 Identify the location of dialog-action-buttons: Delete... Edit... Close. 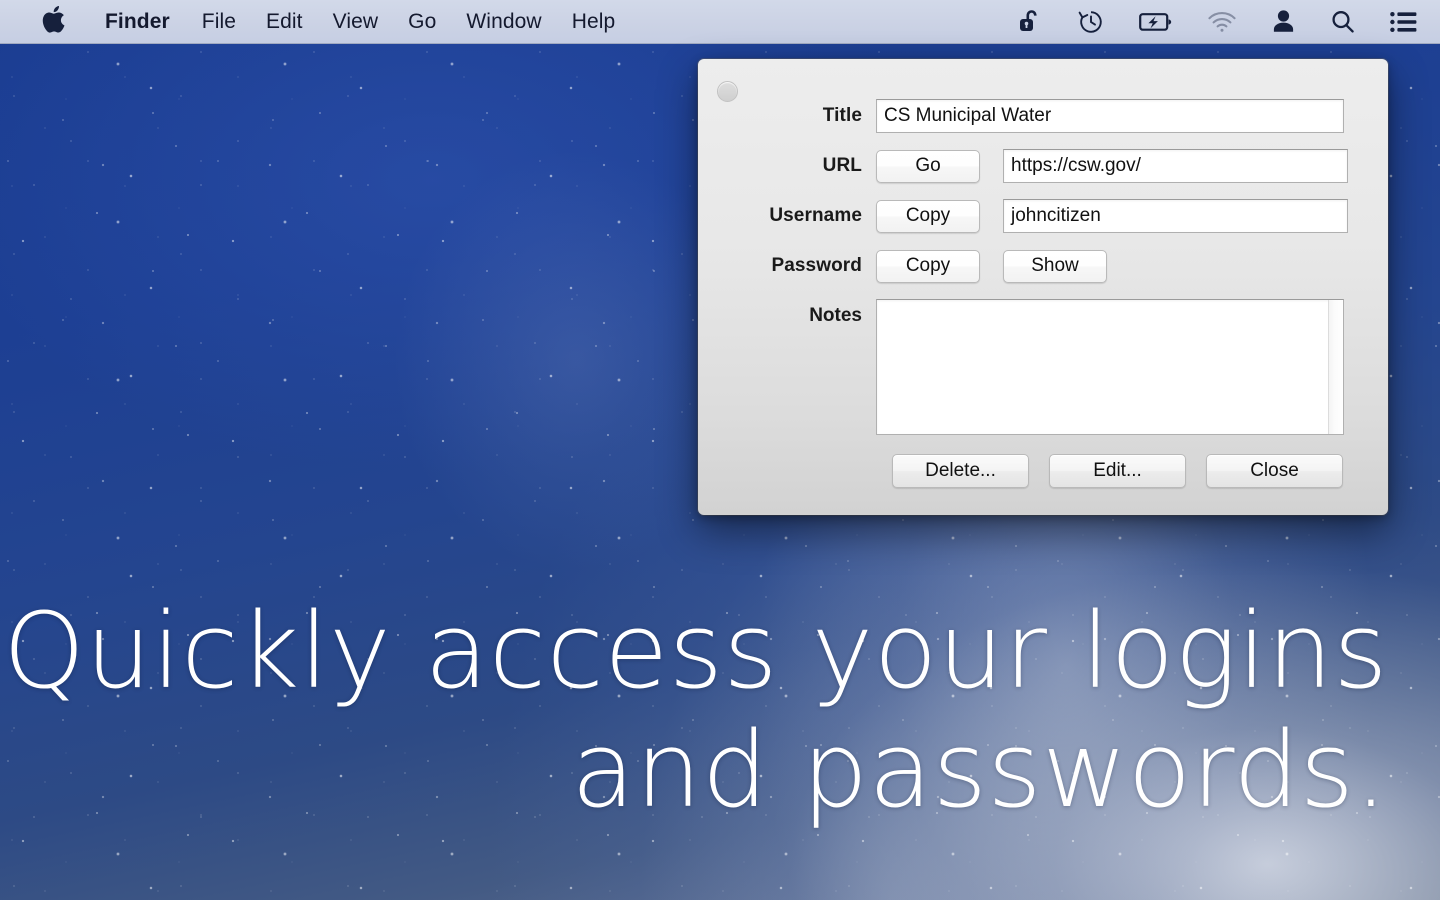
(1043, 471).